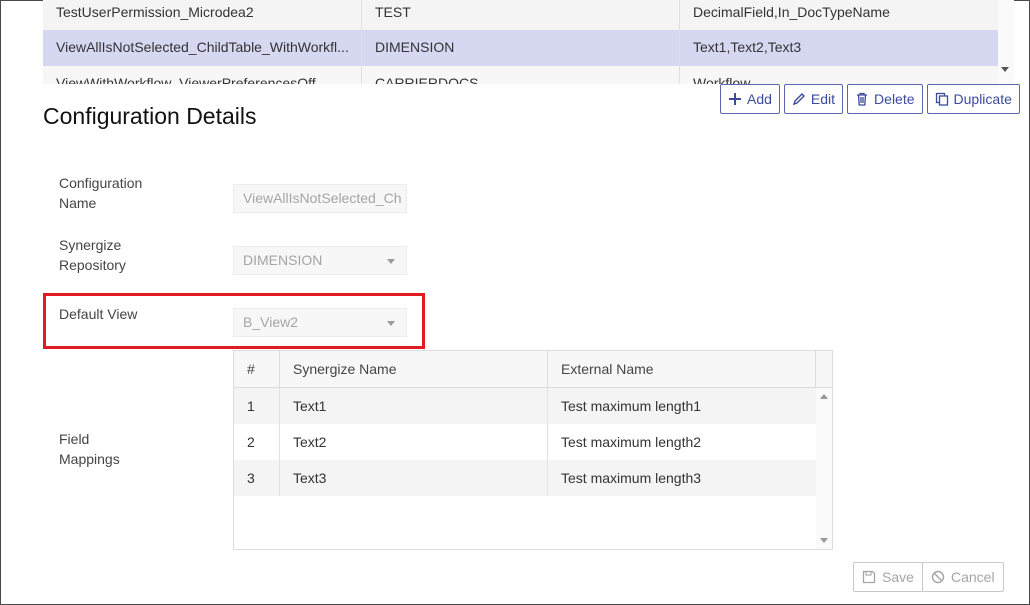 The image size is (1030, 605). I want to click on column-header-number: #, so click(257, 369).